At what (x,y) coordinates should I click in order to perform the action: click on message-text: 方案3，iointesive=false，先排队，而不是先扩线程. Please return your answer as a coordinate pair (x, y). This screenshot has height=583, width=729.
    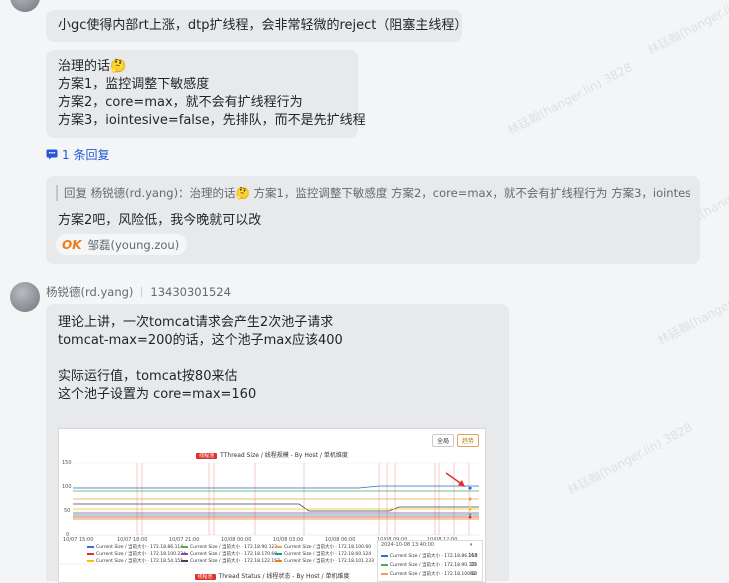
    Looking at the image, I should click on (212, 120).